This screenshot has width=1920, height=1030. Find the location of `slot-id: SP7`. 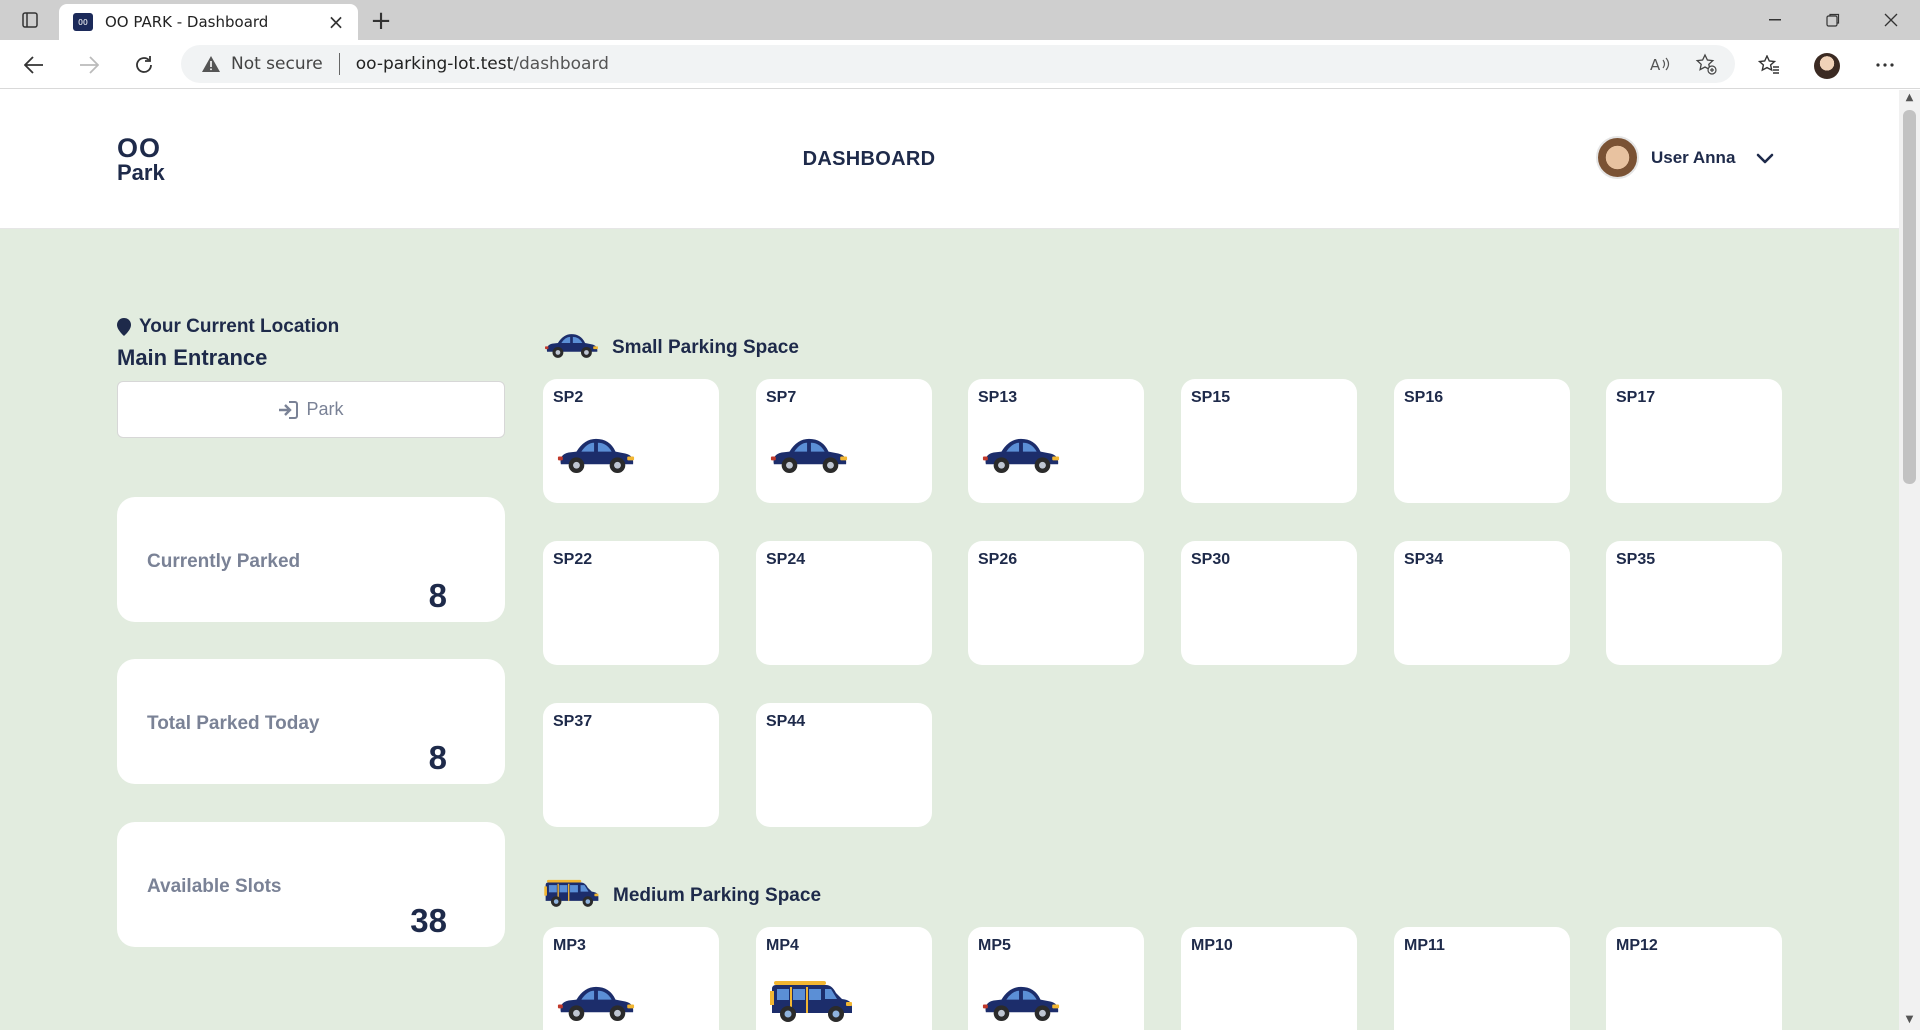

slot-id: SP7 is located at coordinates (781, 397).